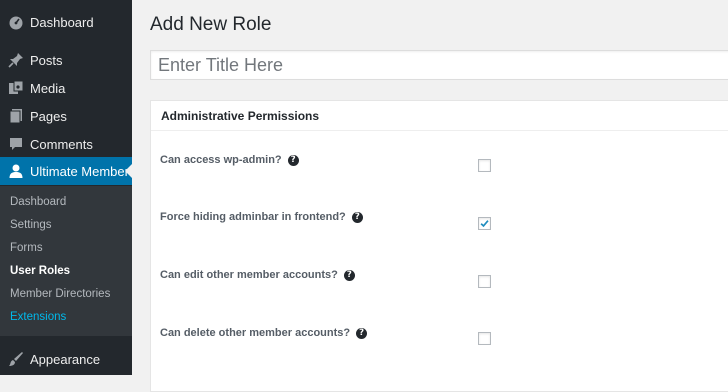  Describe the element at coordinates (261, 217) in the screenshot. I see `permission-label-hide-adminbar: Force hiding adminbar in frontend? ?` at that location.